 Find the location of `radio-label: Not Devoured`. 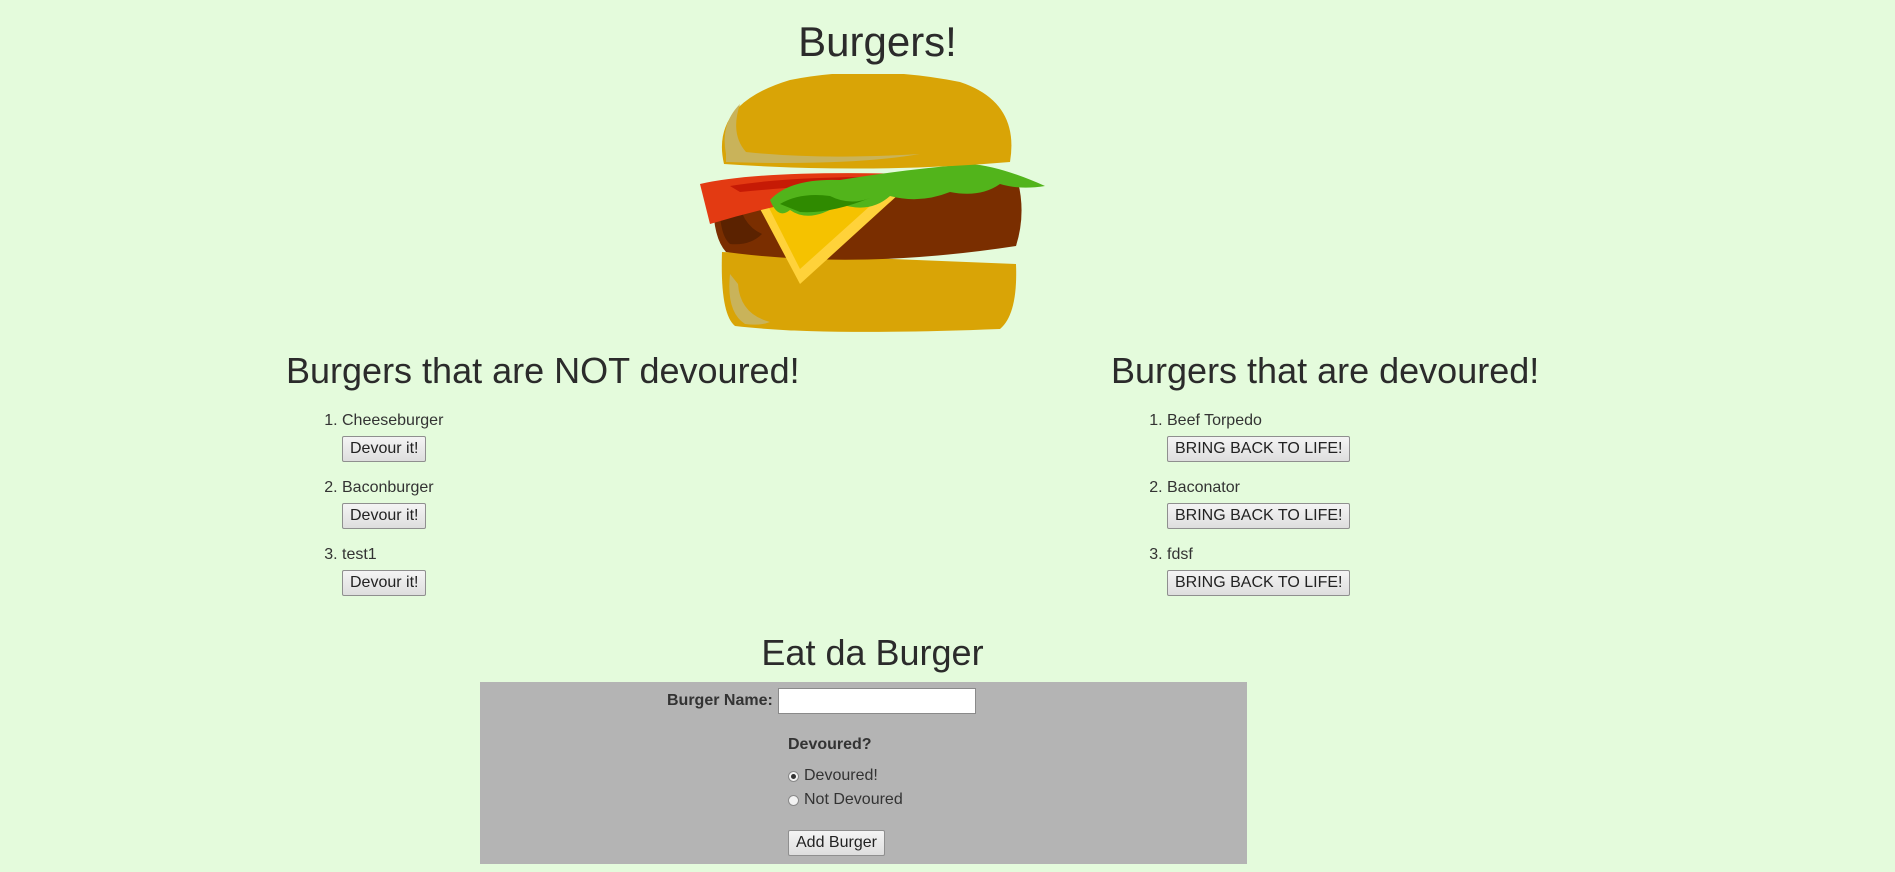

radio-label: Not Devoured is located at coordinates (853, 799).